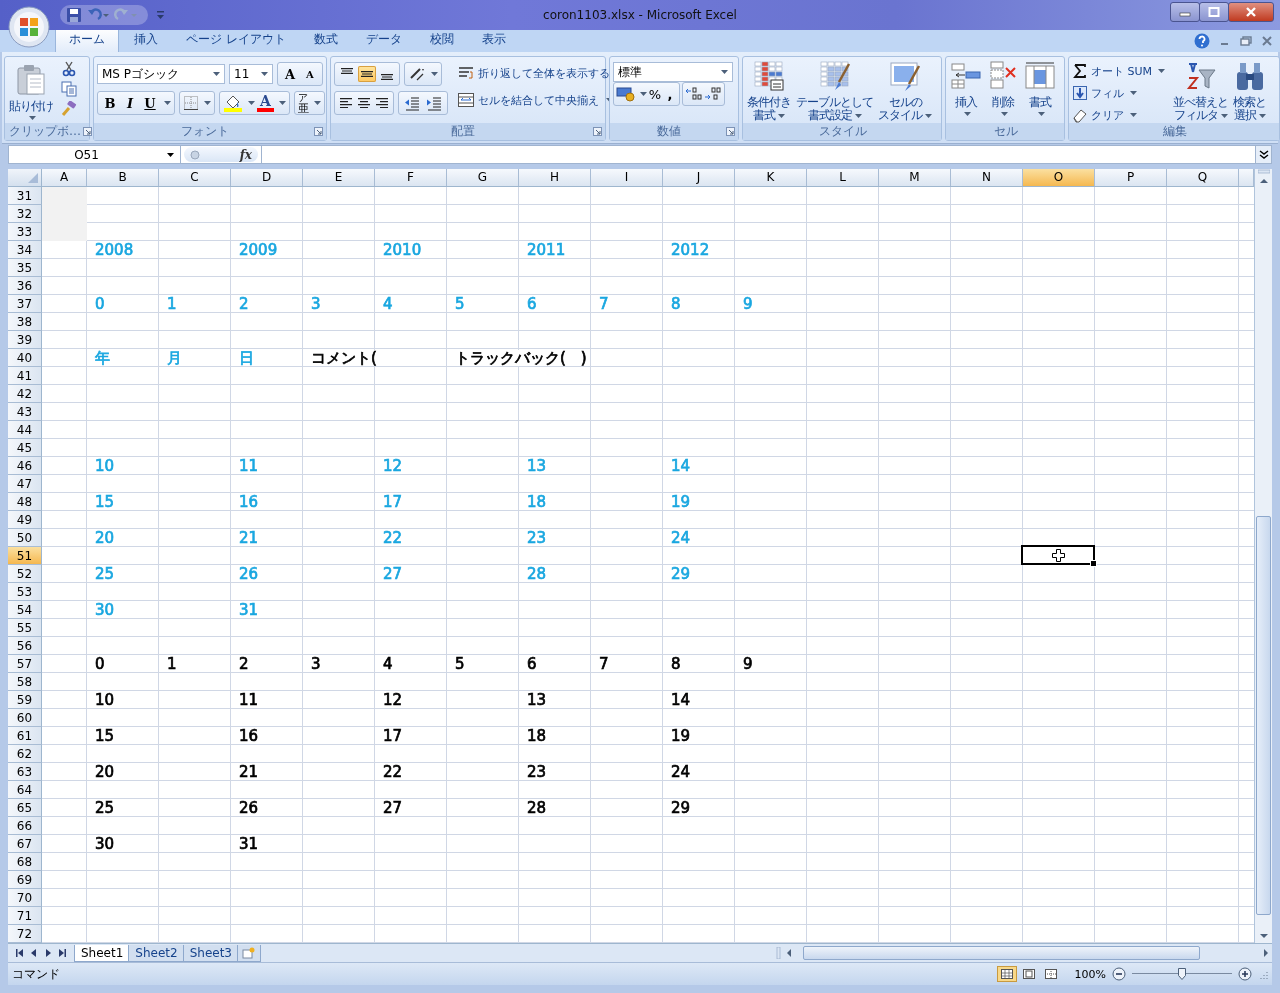 Image resolution: width=1280 pixels, height=993 pixels. Describe the element at coordinates (555, 177) in the screenshot. I see `column-header: H` at that location.